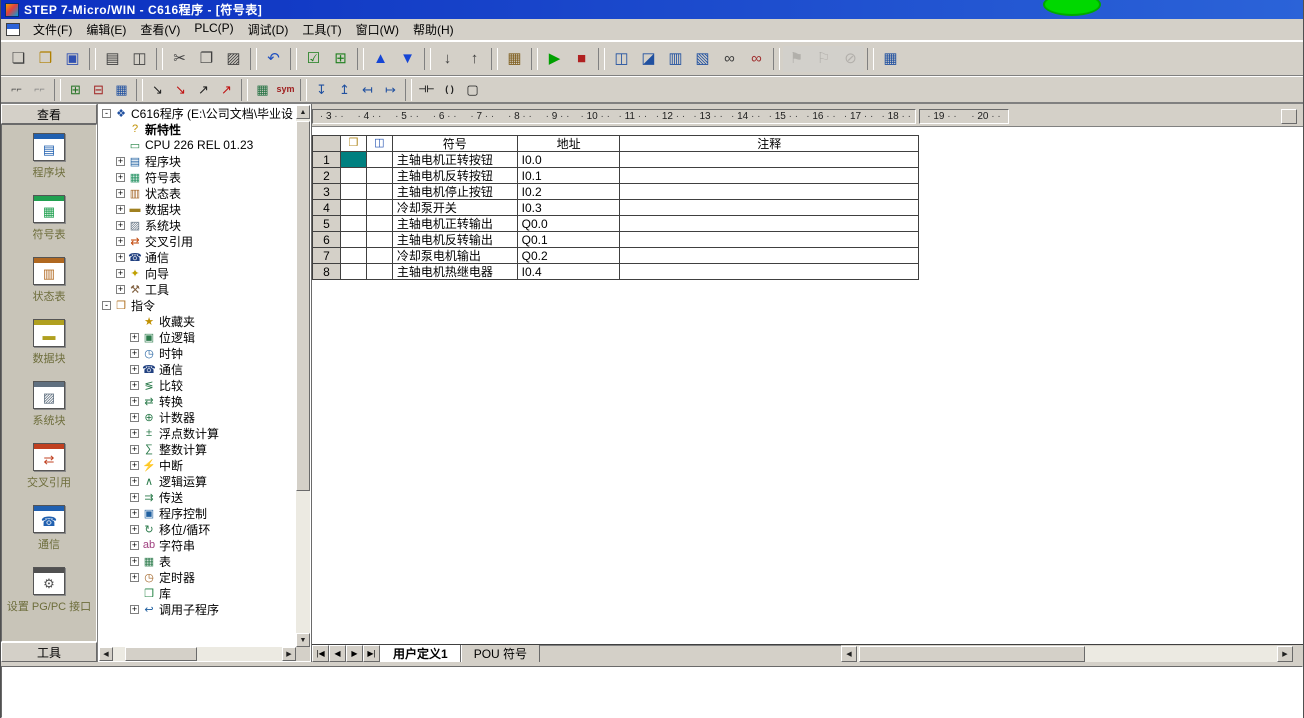 The height and width of the screenshot is (718, 1304). Describe the element at coordinates (72, 58) in the screenshot. I see `save-button: ▣` at that location.